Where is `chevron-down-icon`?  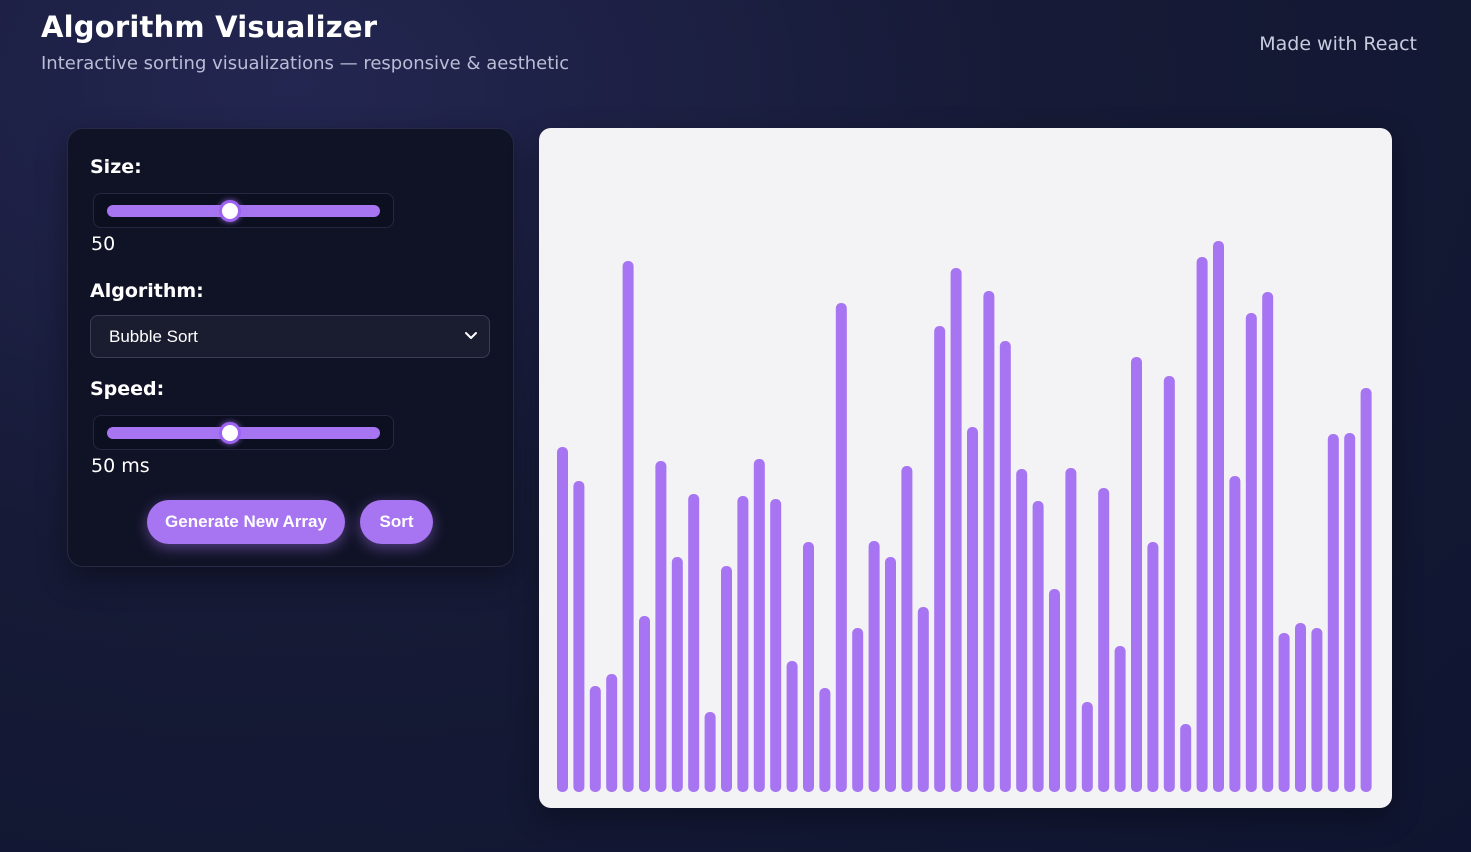
chevron-down-icon is located at coordinates (471, 335).